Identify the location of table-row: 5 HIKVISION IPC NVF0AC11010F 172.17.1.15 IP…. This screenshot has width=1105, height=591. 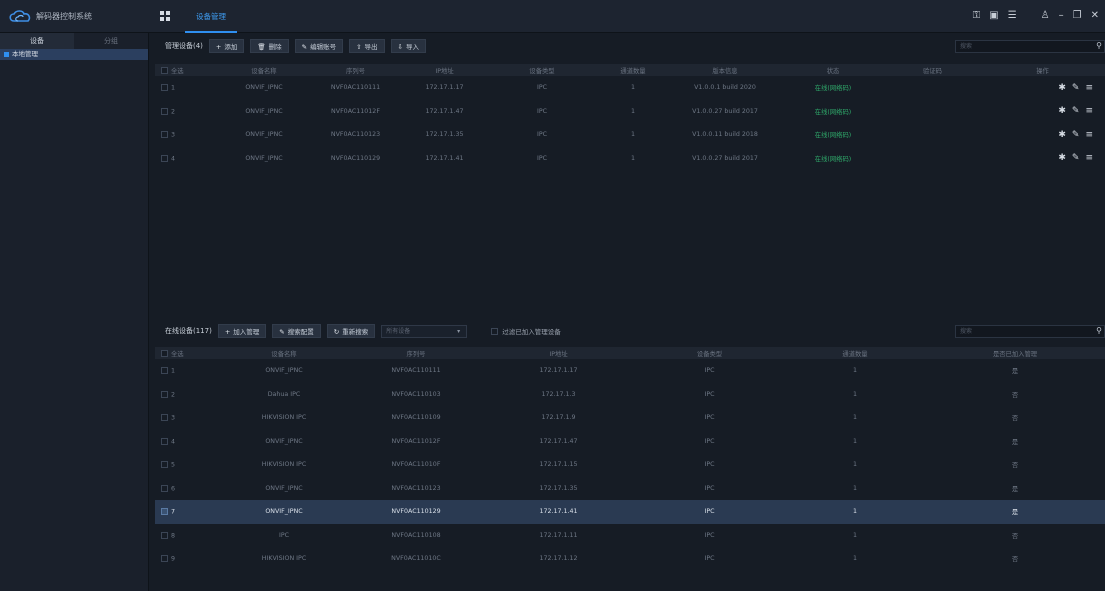
(630, 465).